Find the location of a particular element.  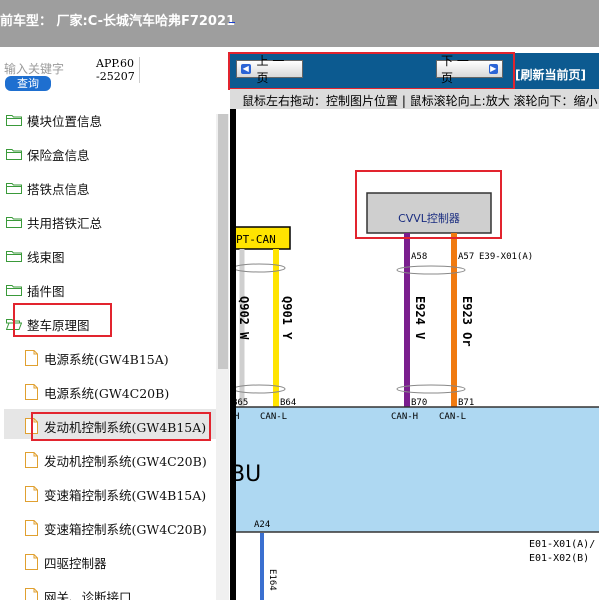

next-page-label: 下 一 页 is located at coordinates (455, 69).